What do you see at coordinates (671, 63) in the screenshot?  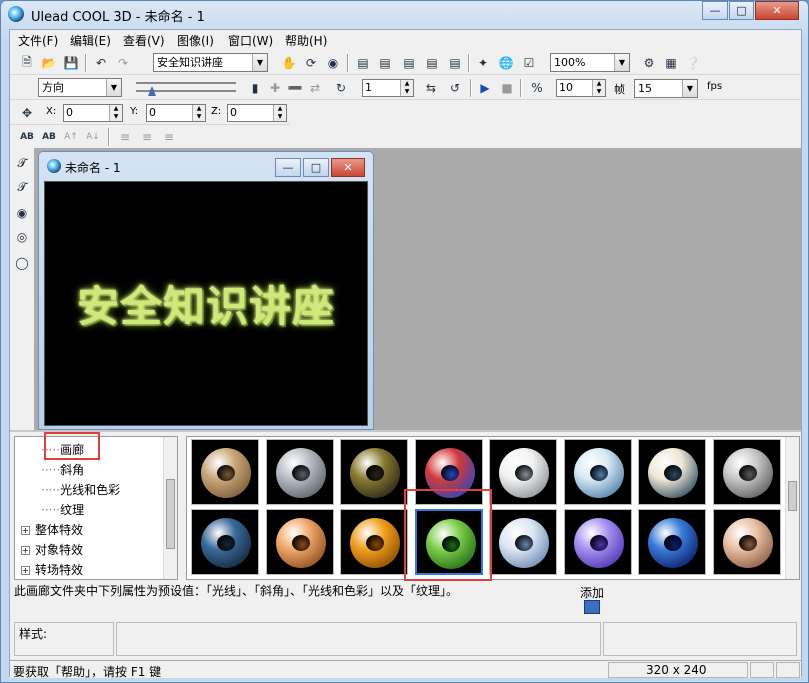 I see `plugin-icon: ▦` at bounding box center [671, 63].